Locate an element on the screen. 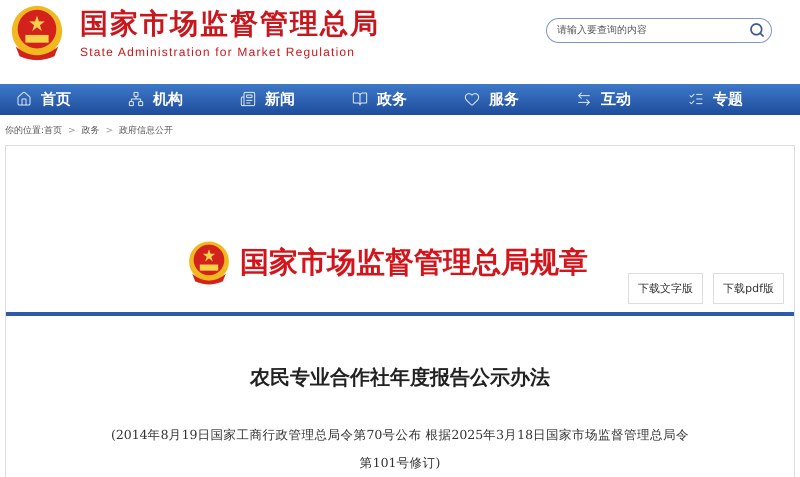  download-button: 下载pdf版 is located at coordinates (748, 288).